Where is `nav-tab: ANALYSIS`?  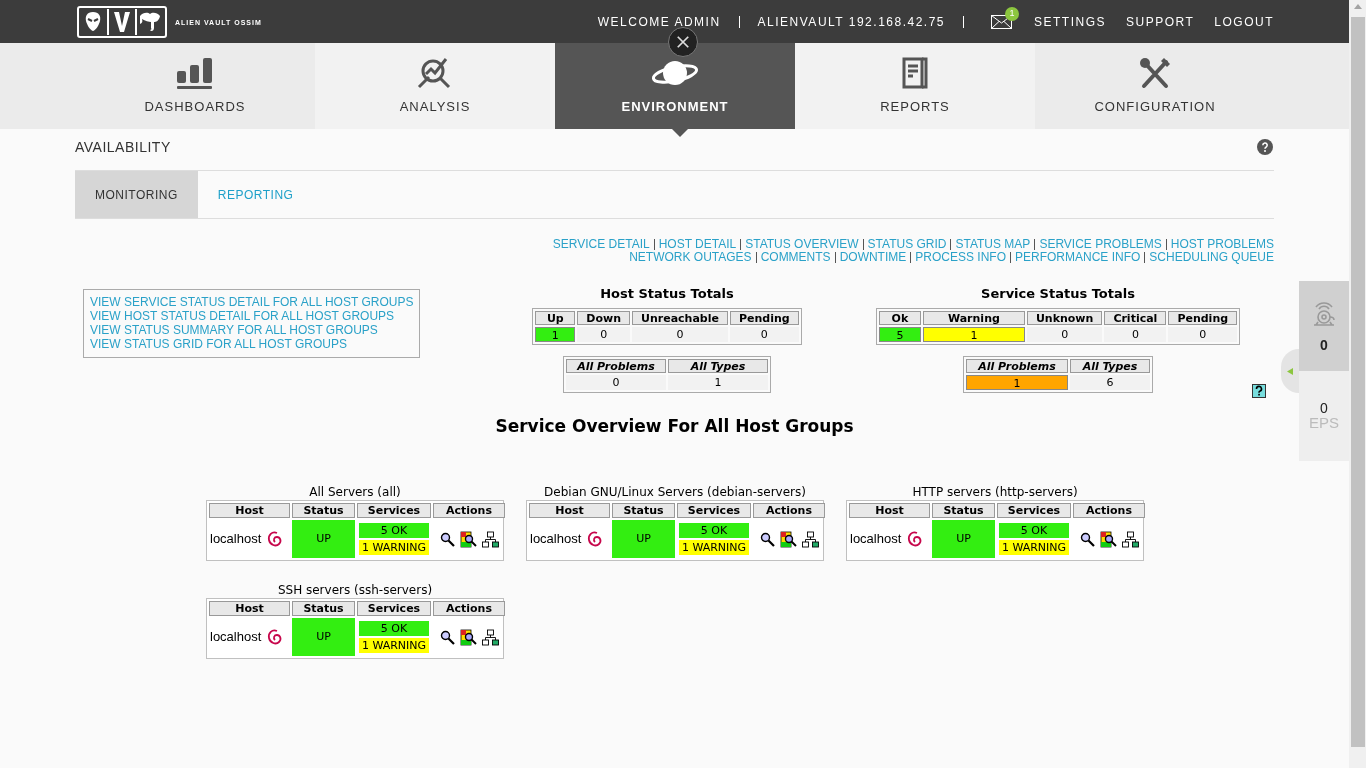
nav-tab: ANALYSIS is located at coordinates (435, 86).